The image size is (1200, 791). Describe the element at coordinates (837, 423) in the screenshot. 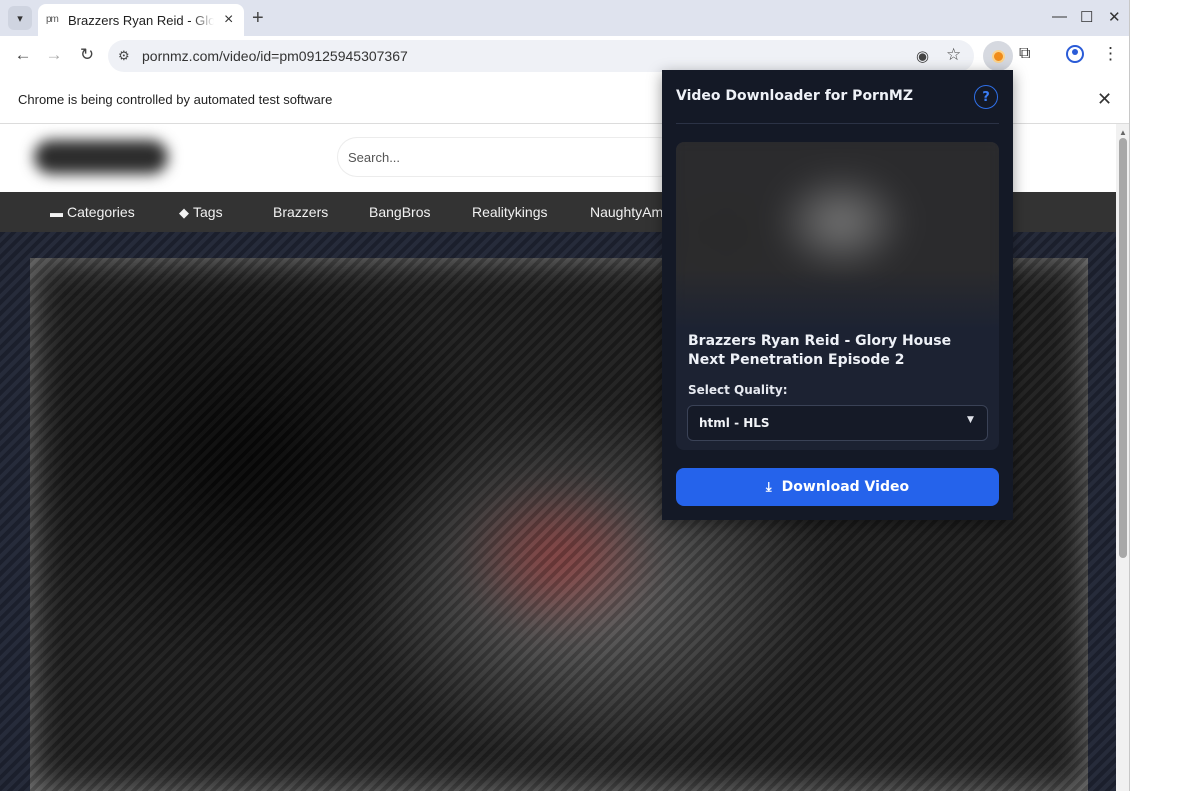

I see `quality-select: html - HLS ▼` at that location.